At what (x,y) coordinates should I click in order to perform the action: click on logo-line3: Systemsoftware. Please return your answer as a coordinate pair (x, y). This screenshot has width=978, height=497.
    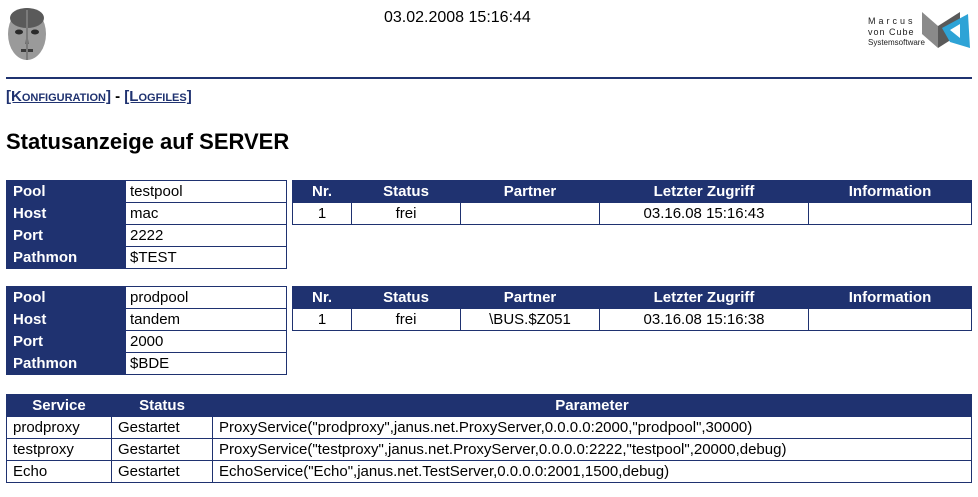
    Looking at the image, I should click on (896, 42).